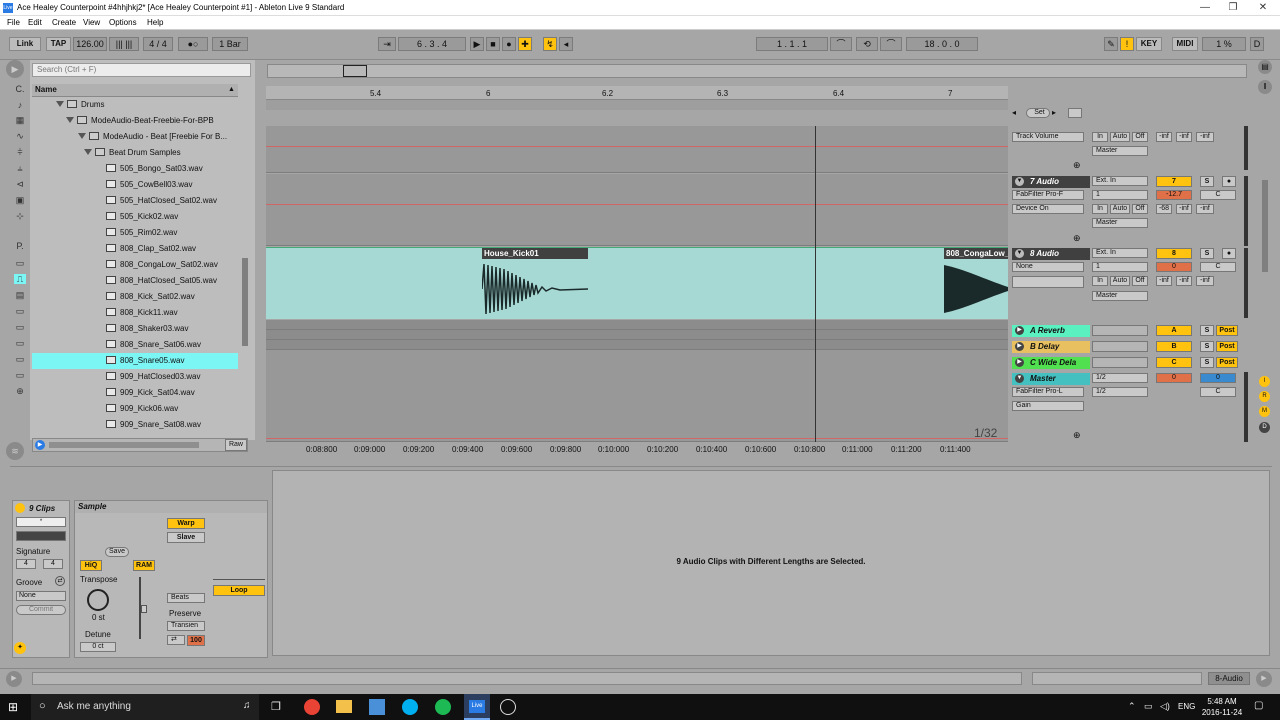  Describe the element at coordinates (26, 564) in the screenshot. I see `signature-numerator: 4` at that location.